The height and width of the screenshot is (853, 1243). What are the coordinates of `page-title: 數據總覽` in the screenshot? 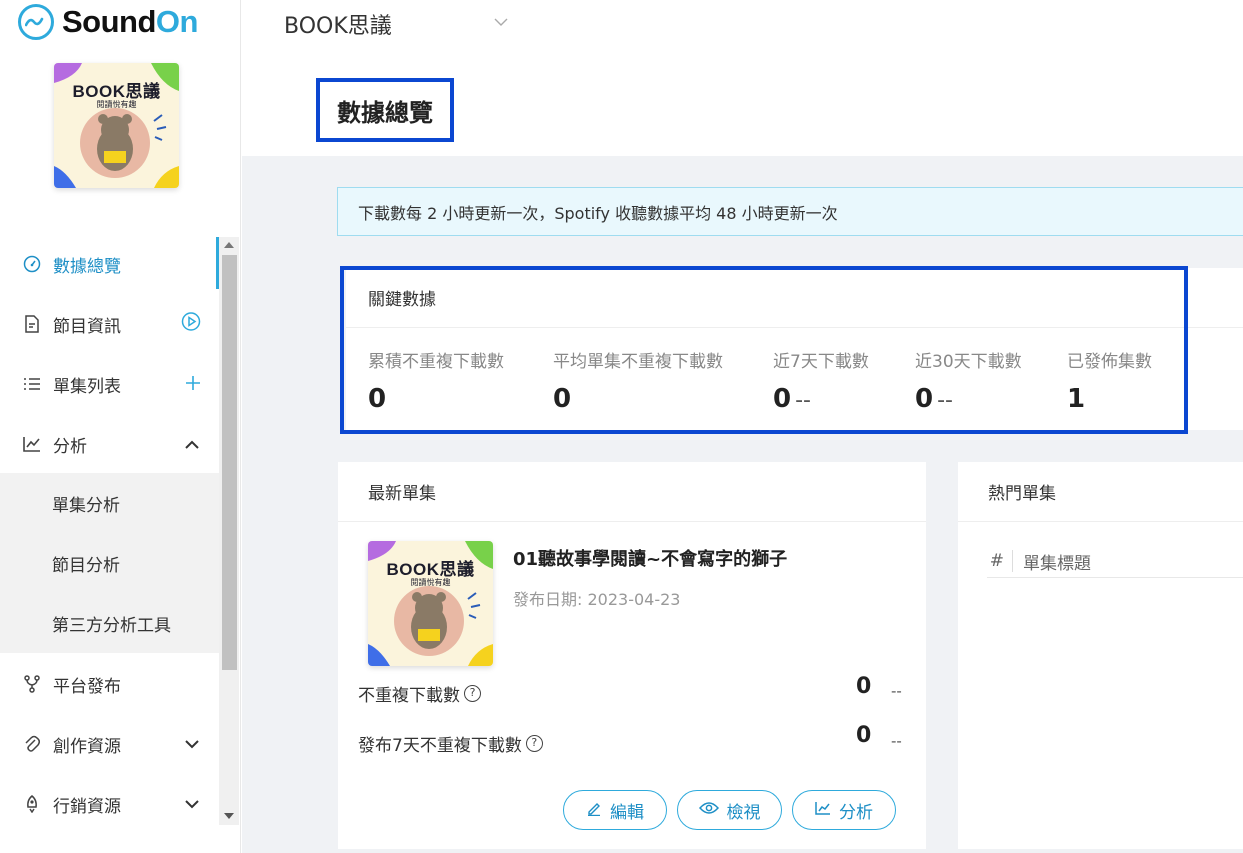 It's located at (385, 112).